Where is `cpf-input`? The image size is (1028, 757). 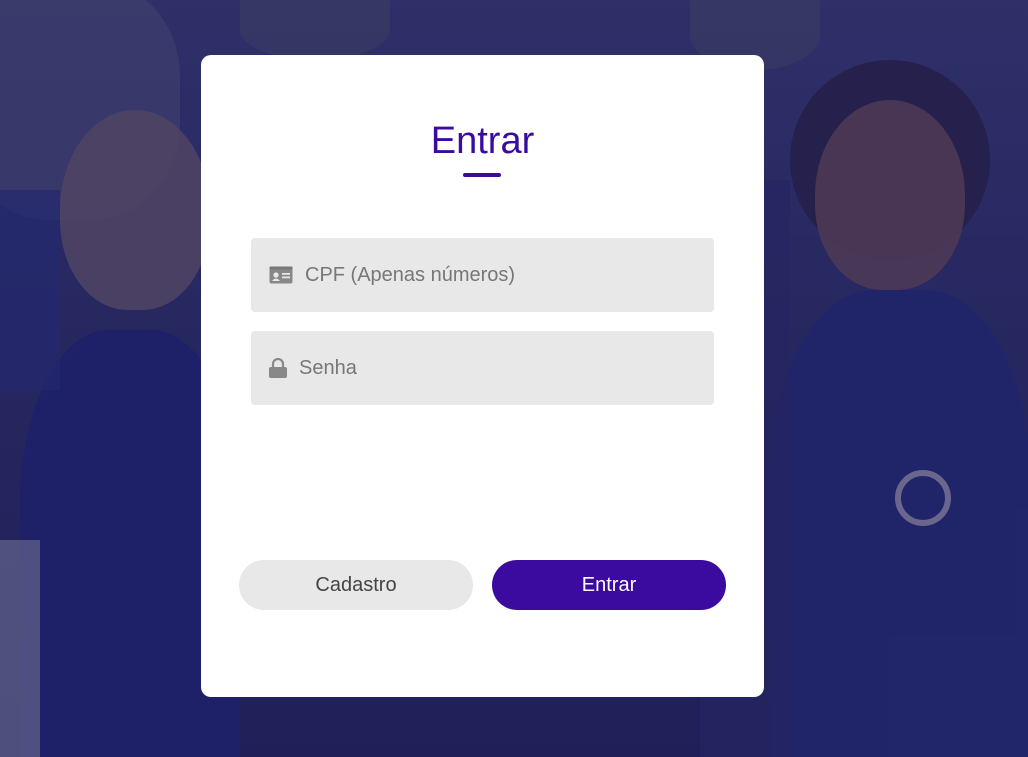
cpf-input is located at coordinates (495, 275).